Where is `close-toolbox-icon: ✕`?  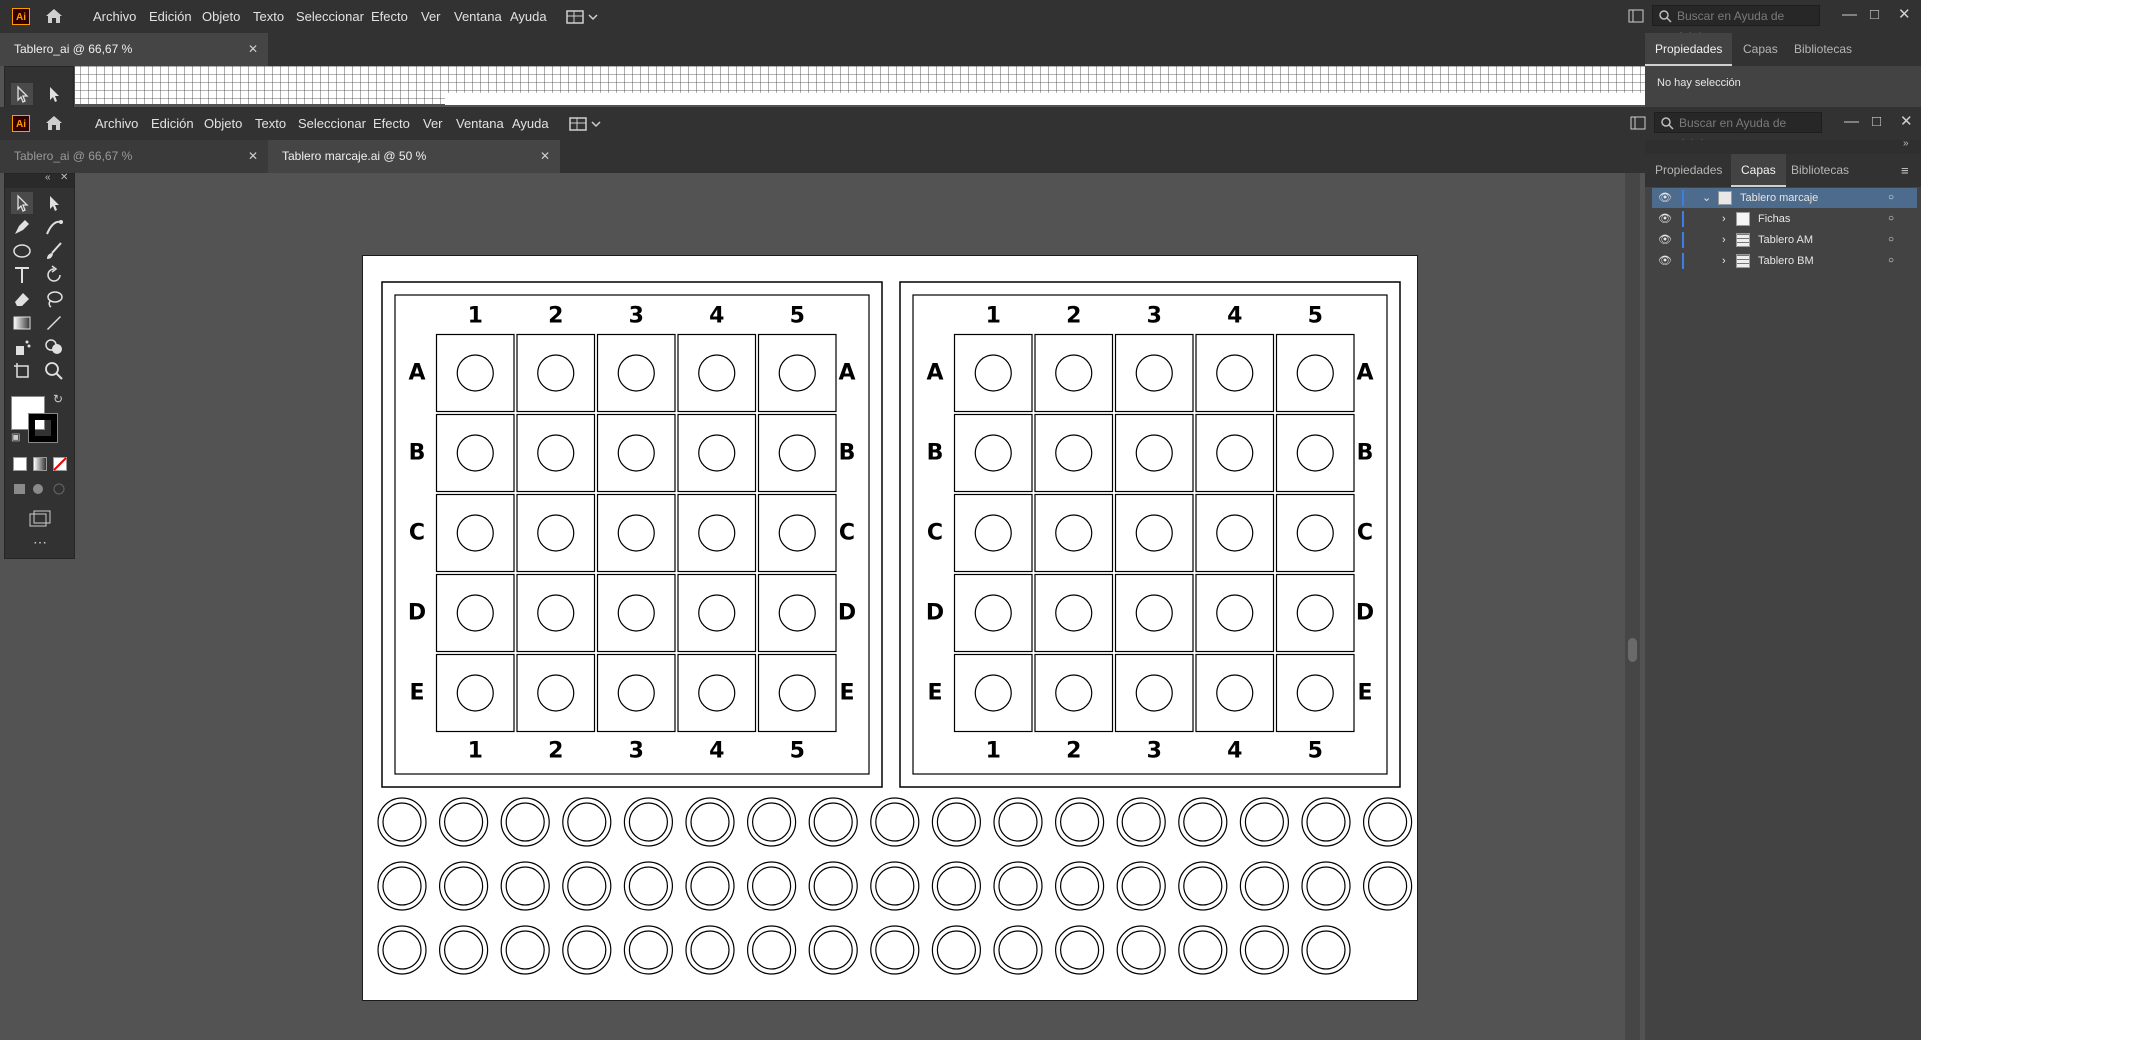 close-toolbox-icon: ✕ is located at coordinates (64, 177).